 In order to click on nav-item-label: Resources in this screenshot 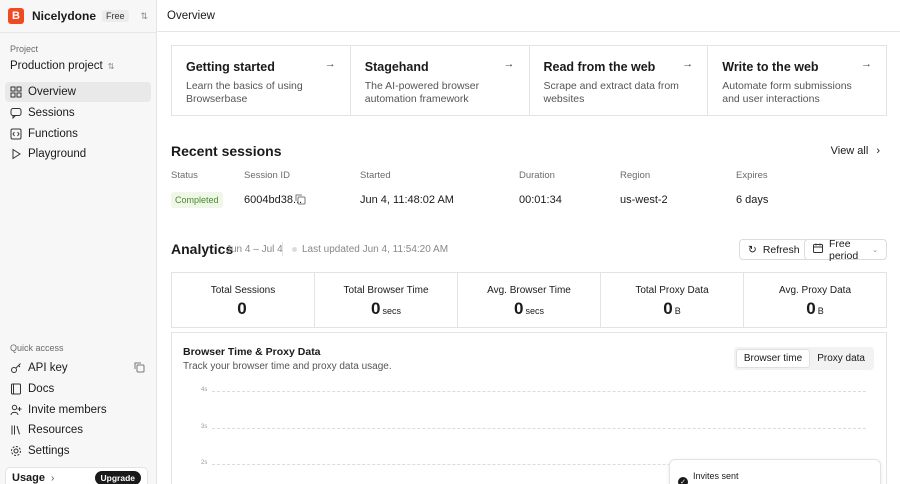, I will do `click(55, 430)`.